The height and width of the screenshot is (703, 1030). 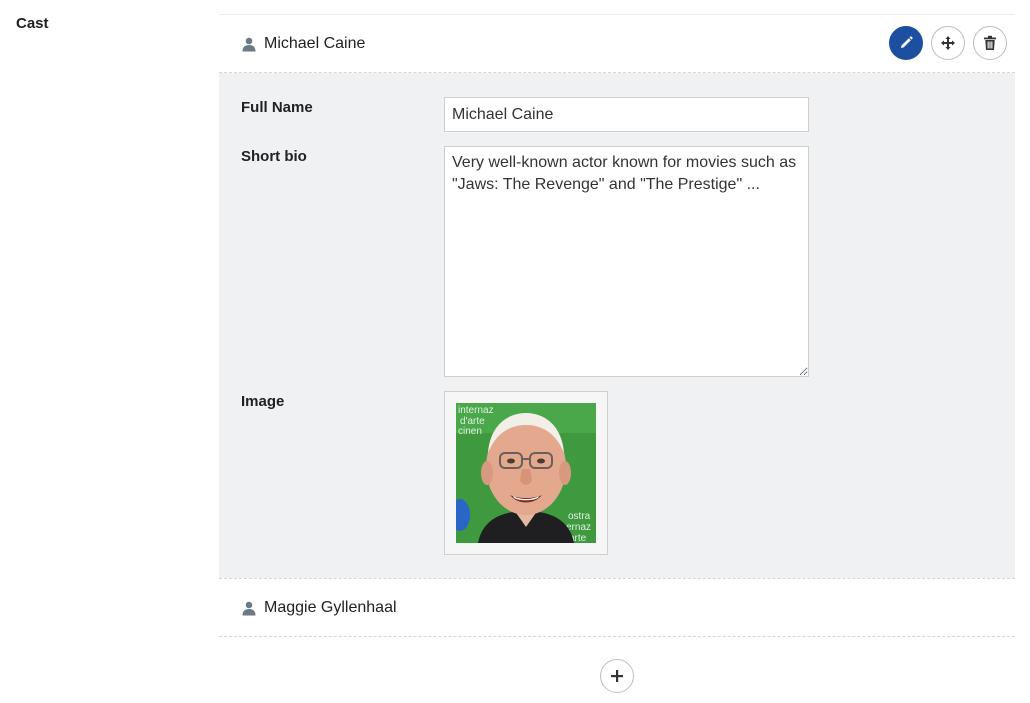 I want to click on edit-button, so click(x=906, y=43).